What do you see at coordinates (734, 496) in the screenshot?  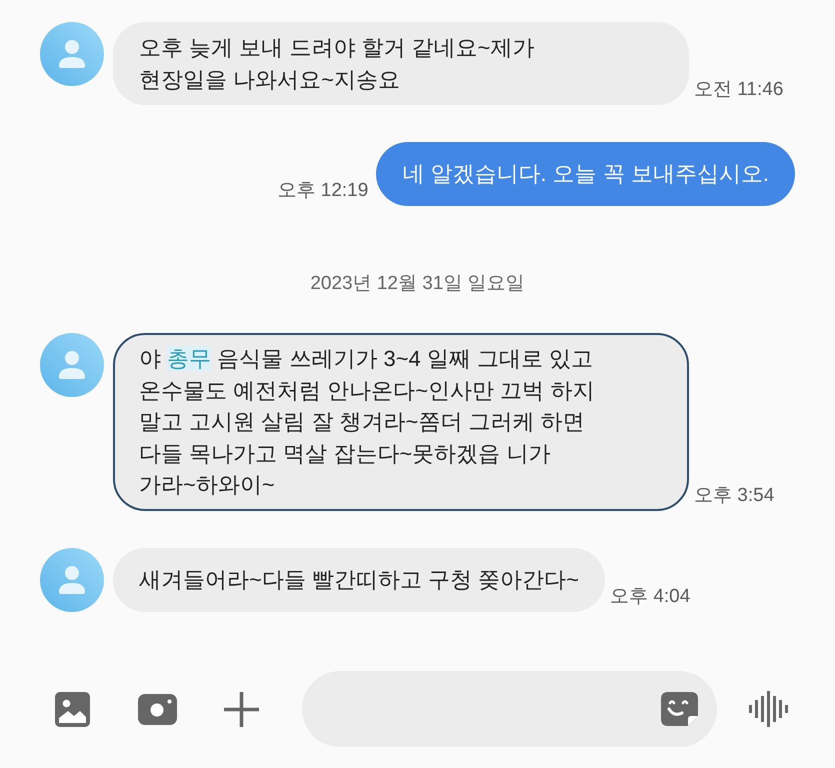 I see `message-time: 오후 3:54` at bounding box center [734, 496].